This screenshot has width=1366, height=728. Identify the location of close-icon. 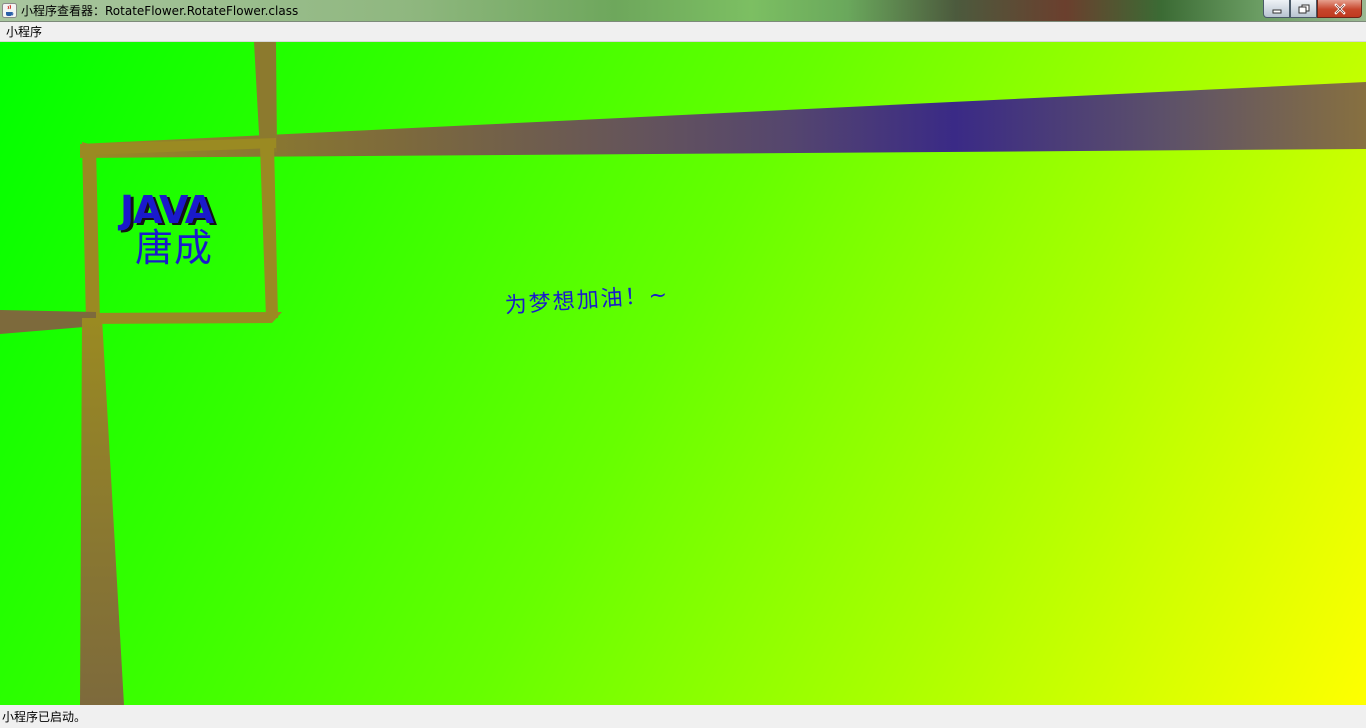
(1339, 8).